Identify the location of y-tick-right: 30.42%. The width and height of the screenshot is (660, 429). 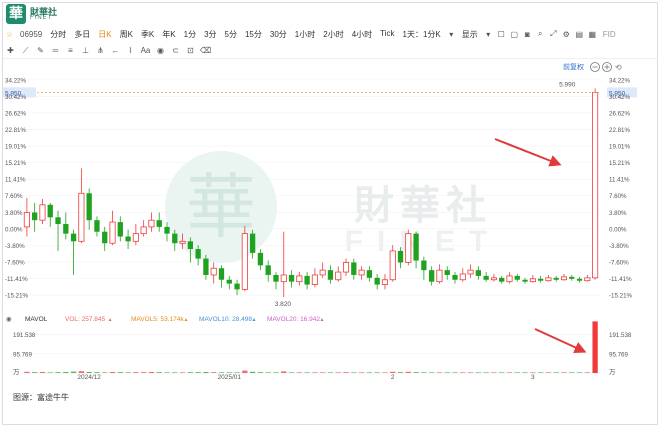
(619, 97).